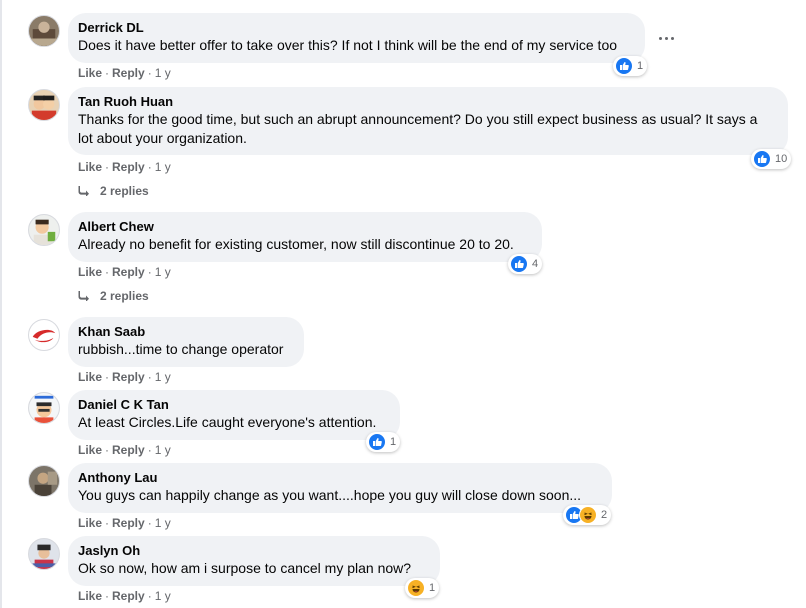 This screenshot has height=608, width=806. Describe the element at coordinates (233, 404) in the screenshot. I see `comment-author: Daniel C K Tan` at that location.